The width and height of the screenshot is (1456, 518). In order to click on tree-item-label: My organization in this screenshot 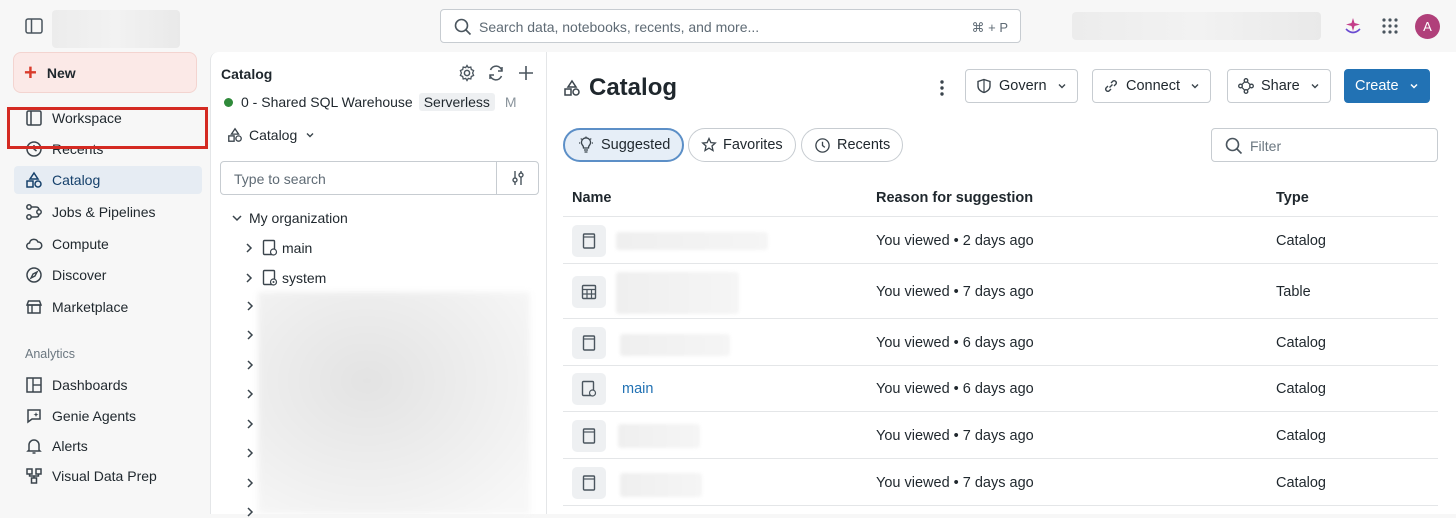, I will do `click(298, 218)`.